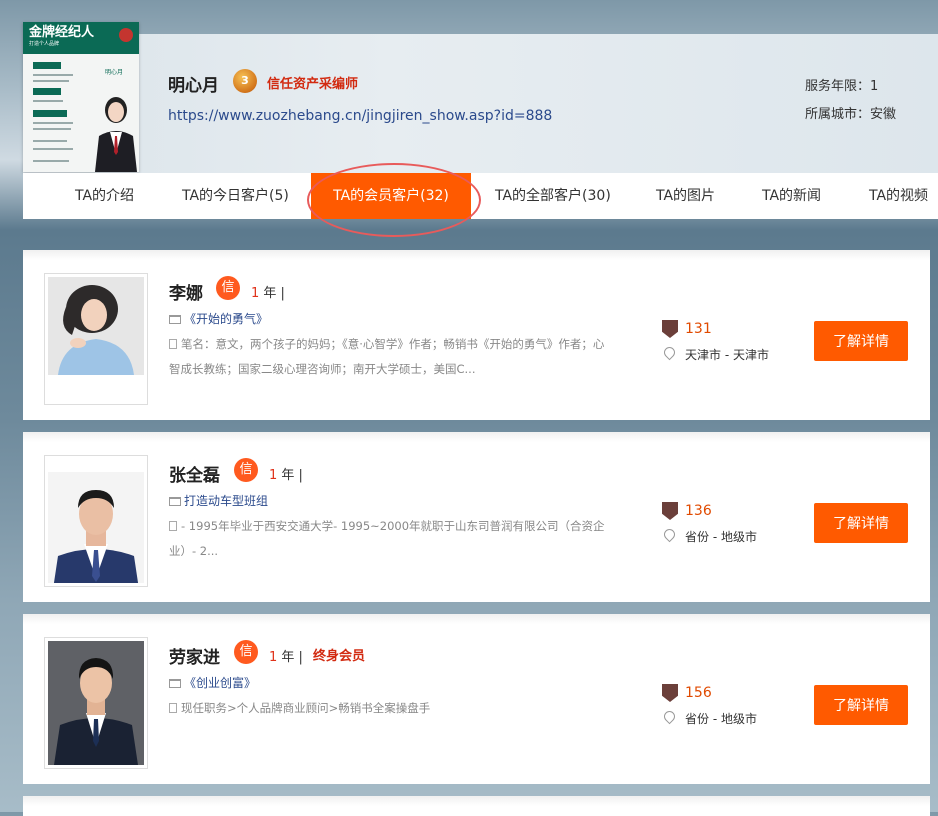  I want to click on tab-news: TA的新闻, so click(791, 196).